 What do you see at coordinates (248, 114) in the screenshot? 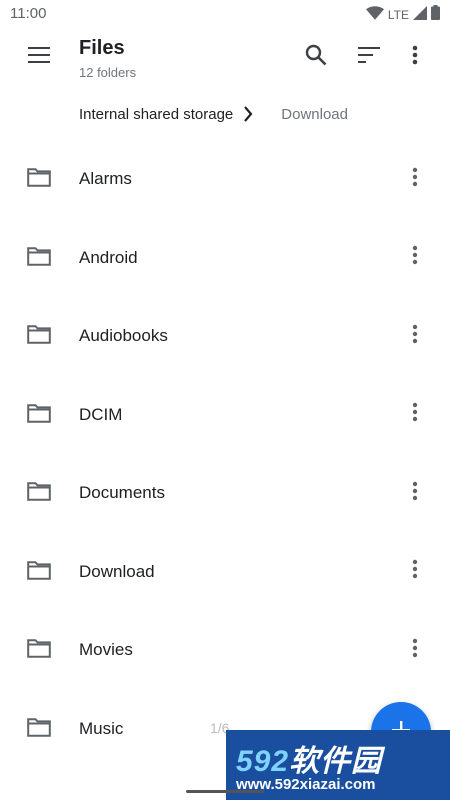
I see `chevron-right-icon` at bounding box center [248, 114].